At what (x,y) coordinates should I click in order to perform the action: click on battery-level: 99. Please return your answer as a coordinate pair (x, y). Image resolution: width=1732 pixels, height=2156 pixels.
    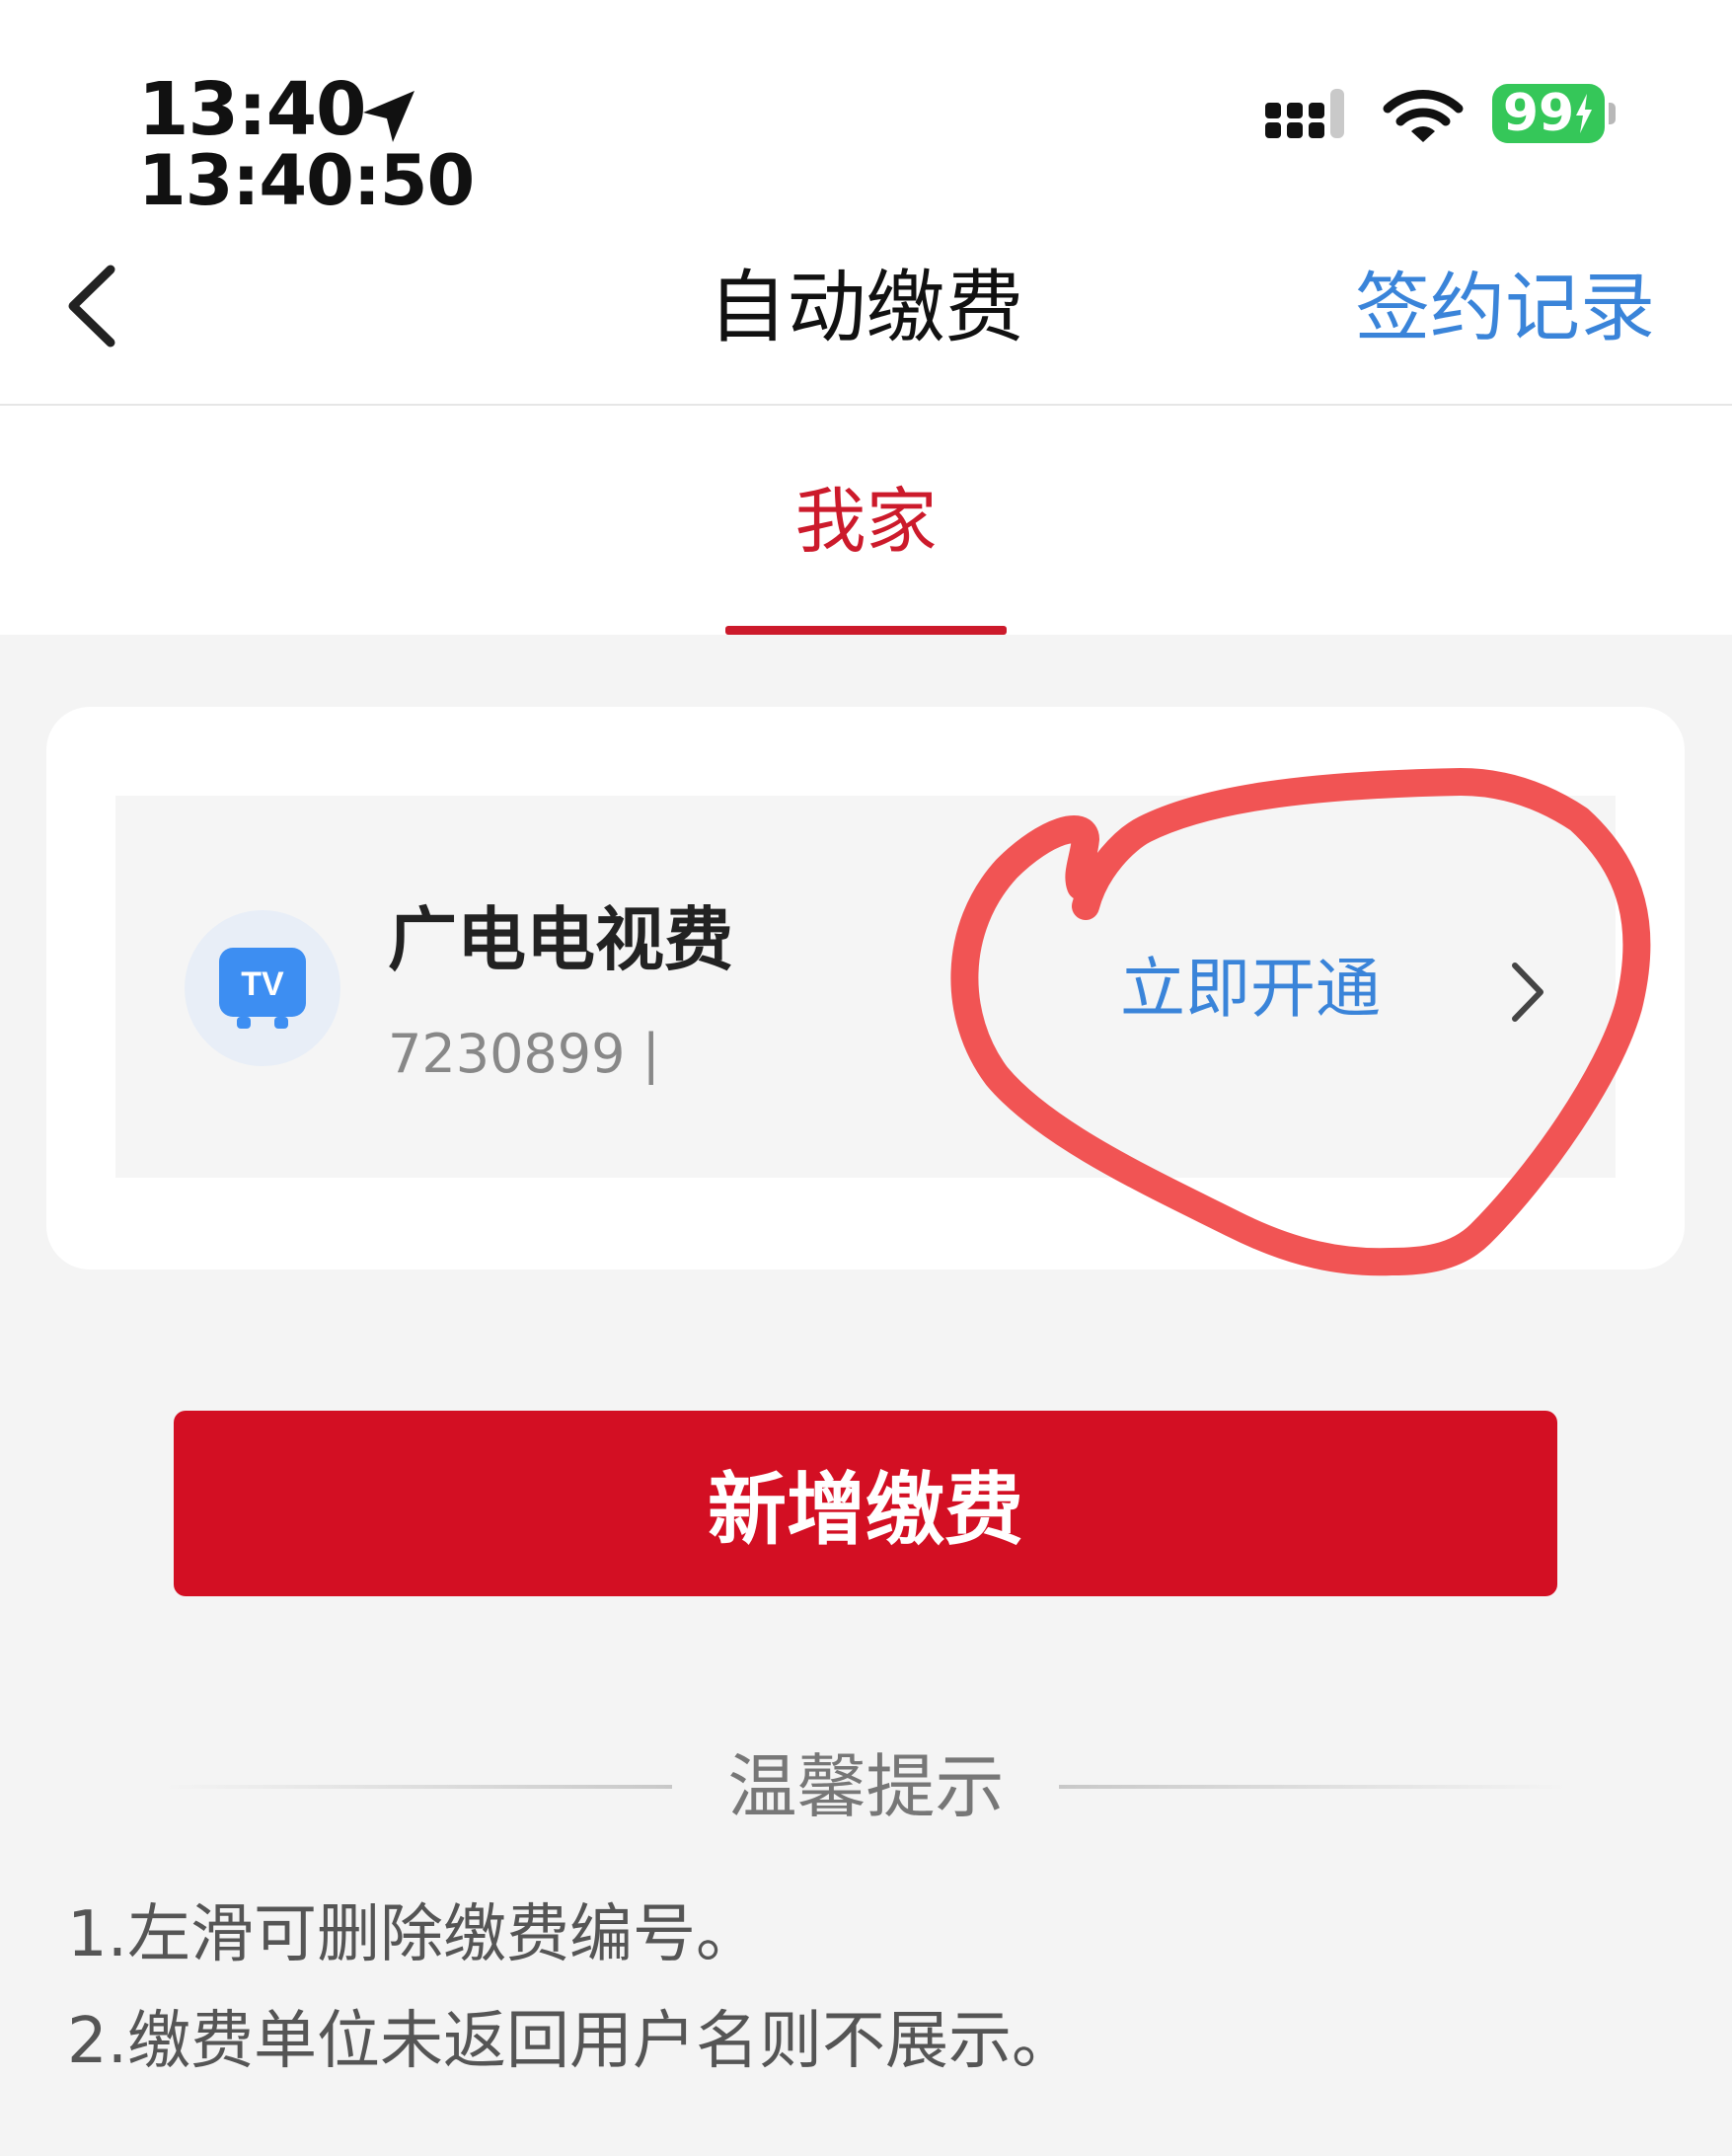
    Looking at the image, I should click on (1538, 113).